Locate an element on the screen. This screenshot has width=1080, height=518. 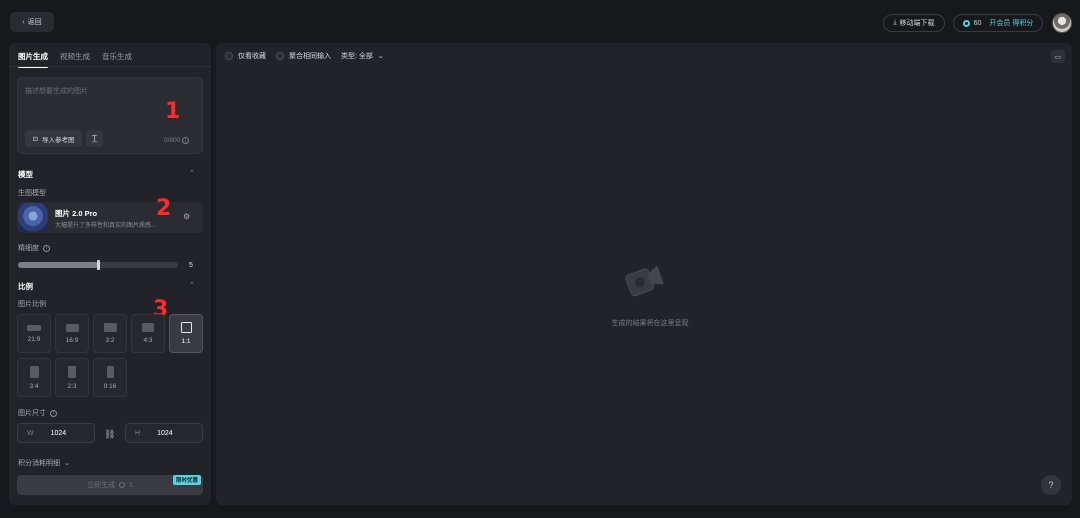
height-value: 1024 is located at coordinates (165, 433).